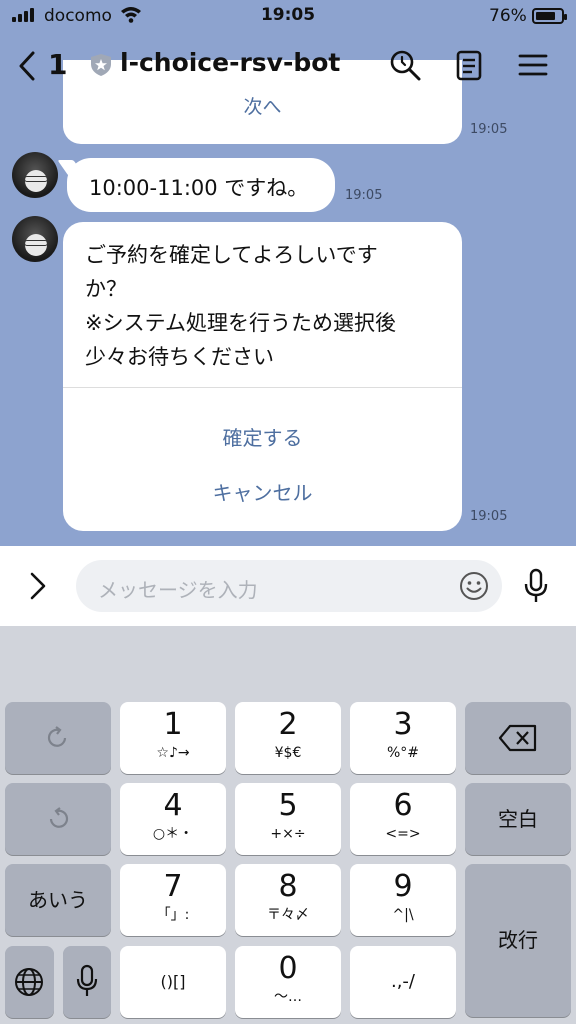  What do you see at coordinates (288, 16) in the screenshot?
I see `status-bar: docomo 19:05 76%` at bounding box center [288, 16].